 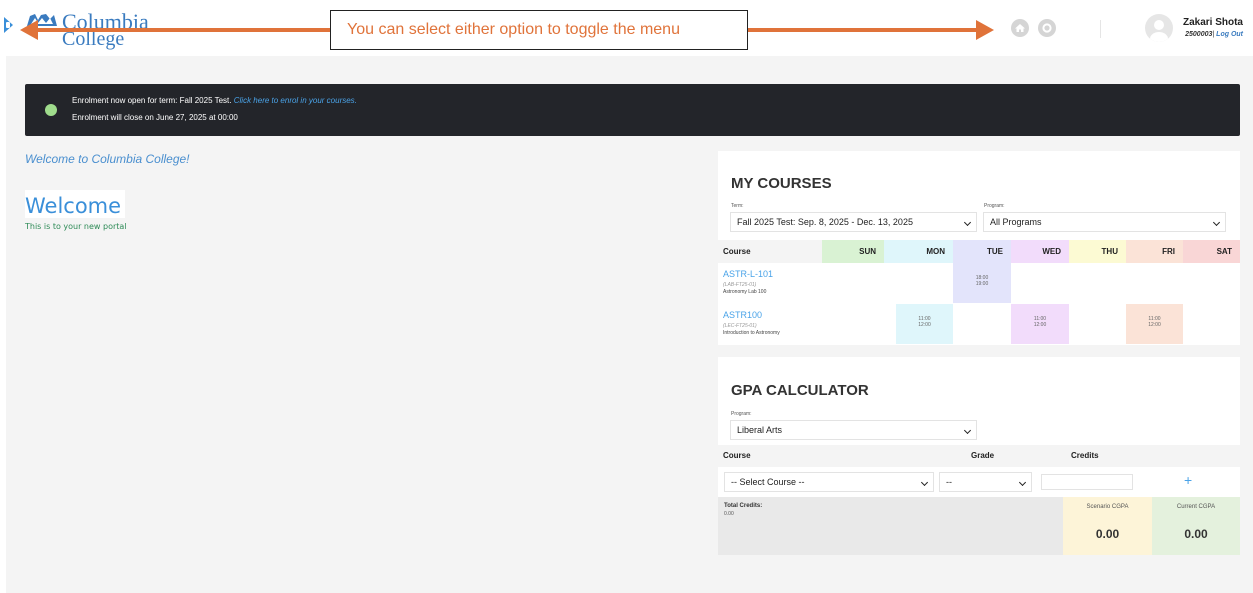 I want to click on user-avatar-icon, so click(x=1159, y=28).